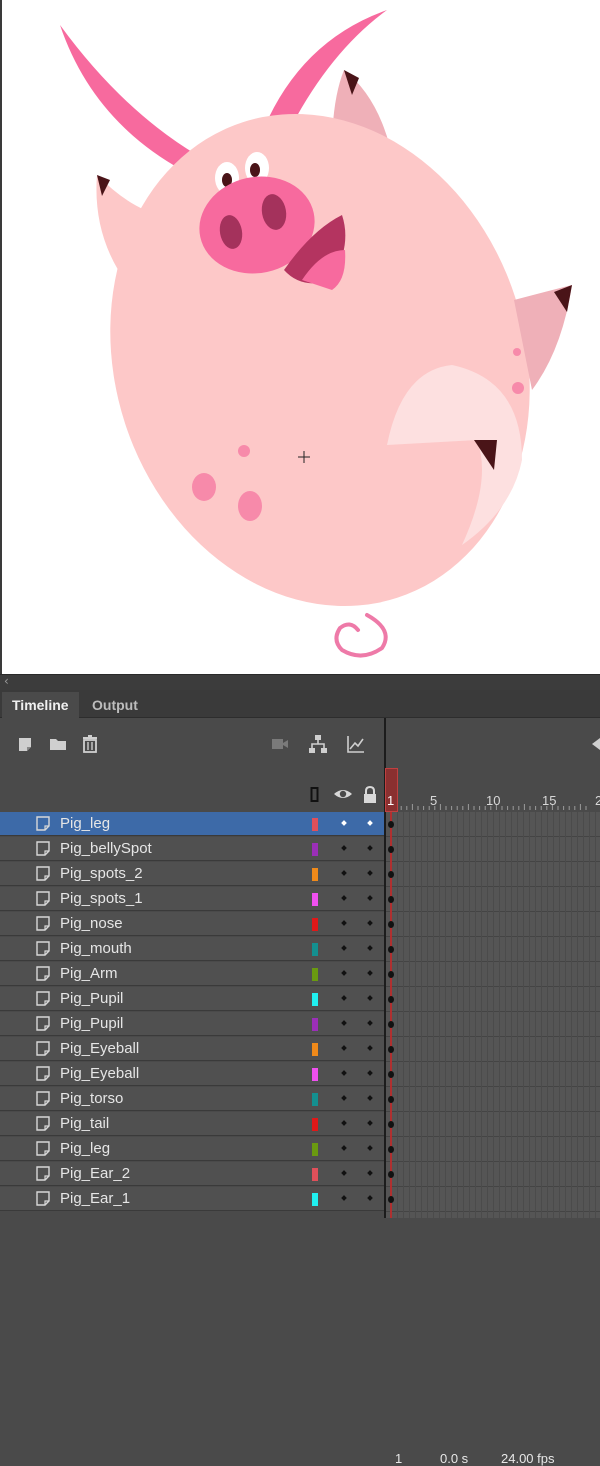 This screenshot has height=1466, width=600. Describe the element at coordinates (280, 744) in the screenshot. I see `camera-icon` at that location.